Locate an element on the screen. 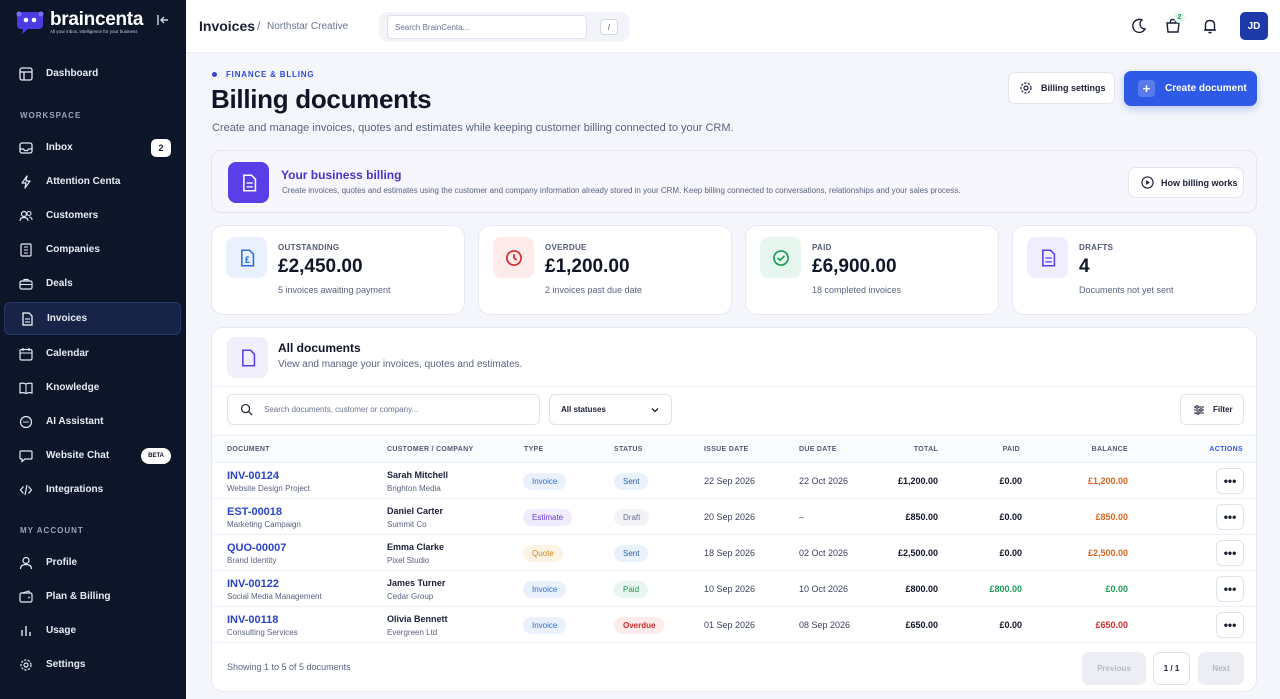 Image resolution: width=1280 pixels, height=699 pixels. filter-button: Filter is located at coordinates (1212, 409).